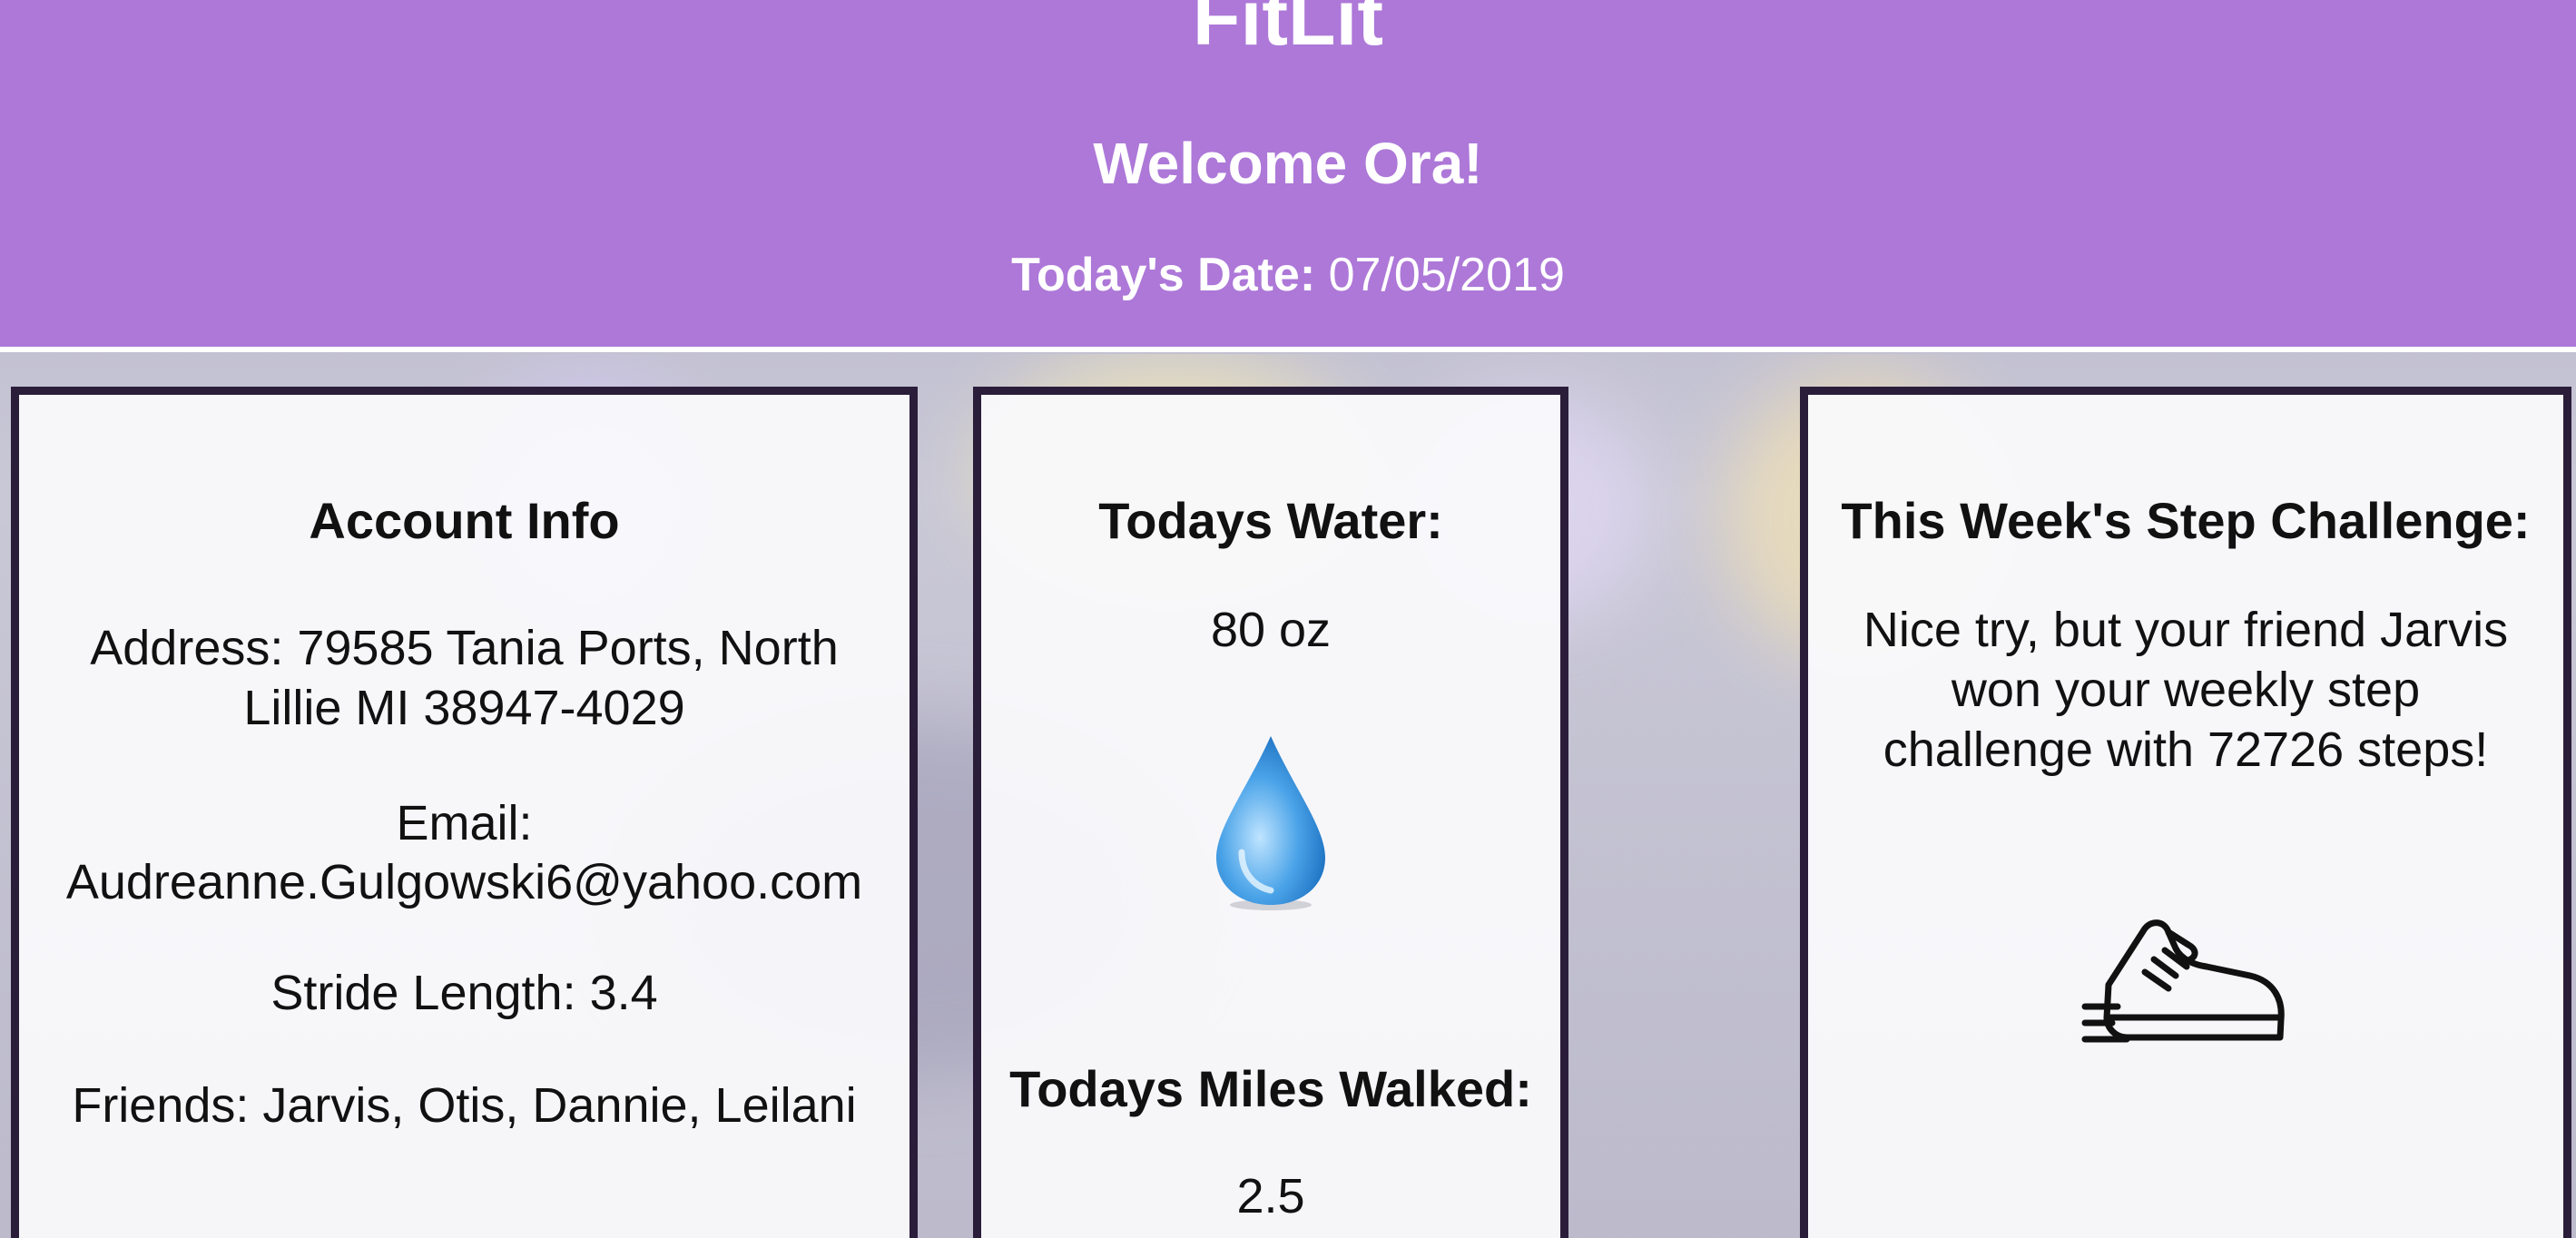 This screenshot has height=1238, width=2576. What do you see at coordinates (1270, 520) in the screenshot?
I see `water-title: Todays Water:` at bounding box center [1270, 520].